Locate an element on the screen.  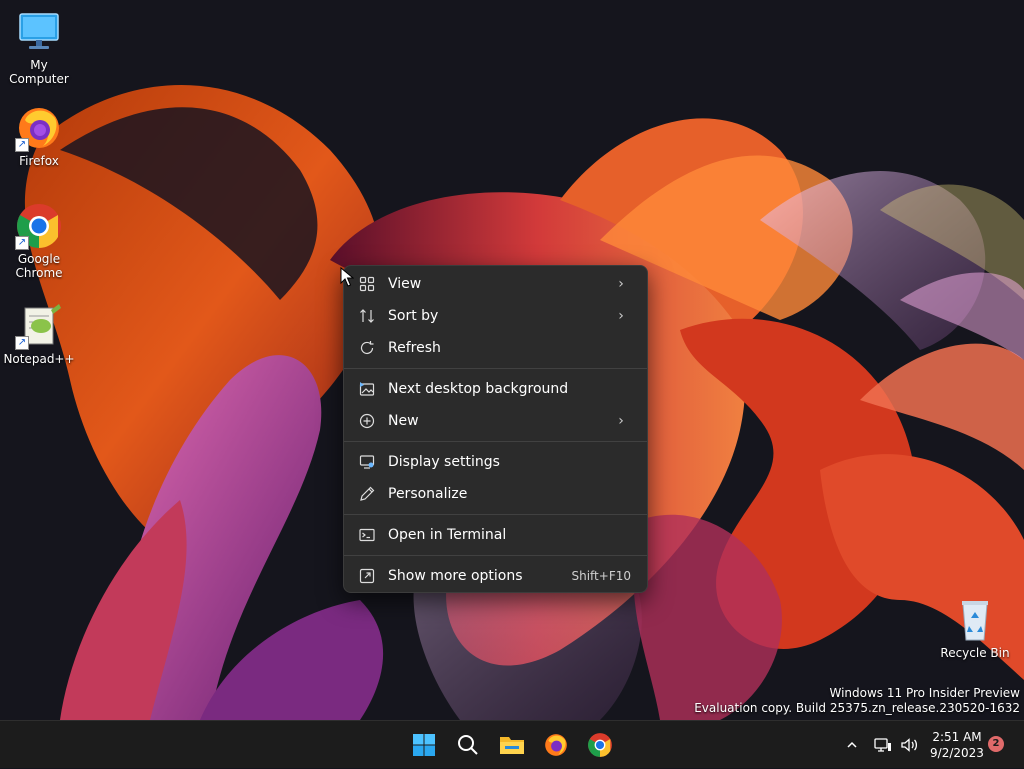
sort-icon is located at coordinates (367, 316).